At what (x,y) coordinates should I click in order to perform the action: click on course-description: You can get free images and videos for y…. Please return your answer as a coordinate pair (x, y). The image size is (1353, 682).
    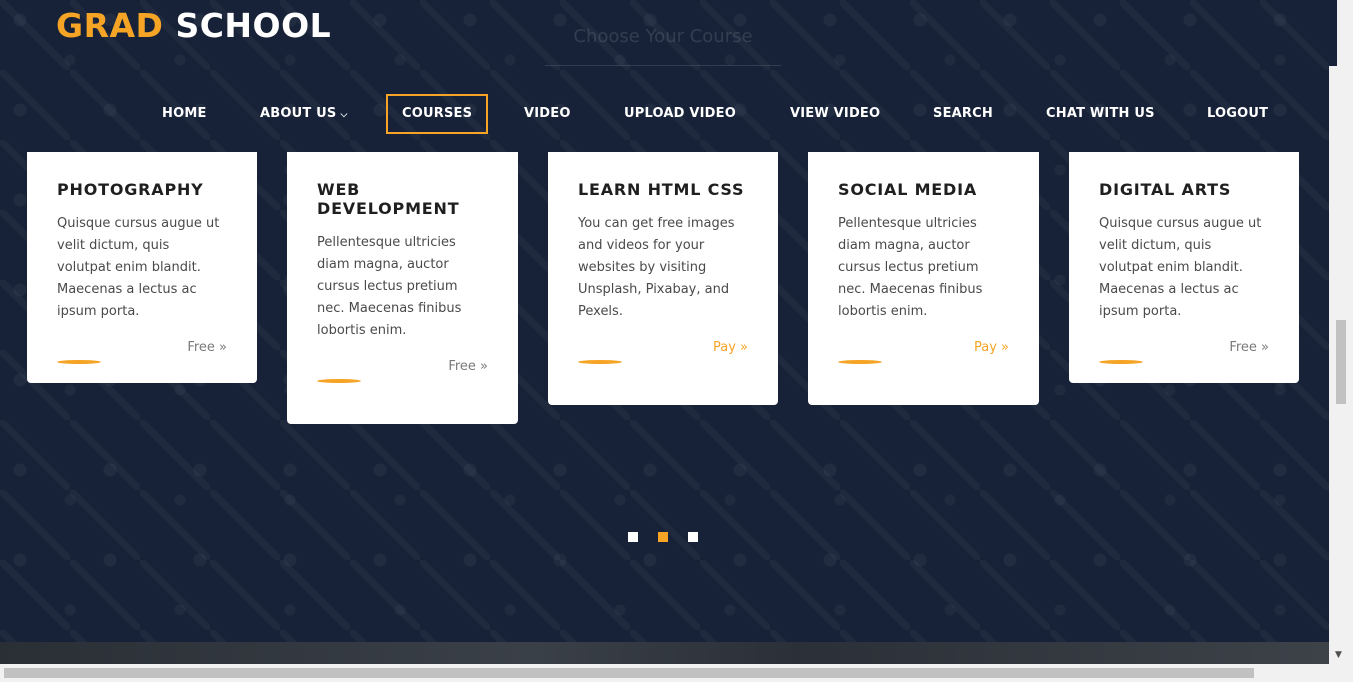
    Looking at the image, I should click on (656, 267).